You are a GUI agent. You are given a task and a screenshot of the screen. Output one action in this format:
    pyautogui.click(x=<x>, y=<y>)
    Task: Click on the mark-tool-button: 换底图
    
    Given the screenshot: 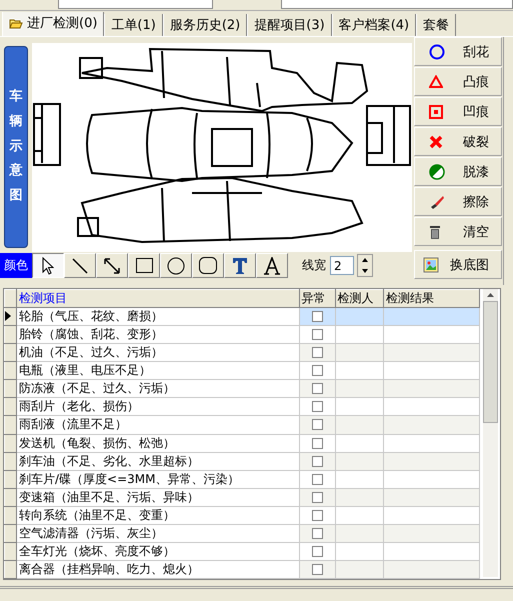 What is the action you would take?
    pyautogui.click(x=458, y=264)
    